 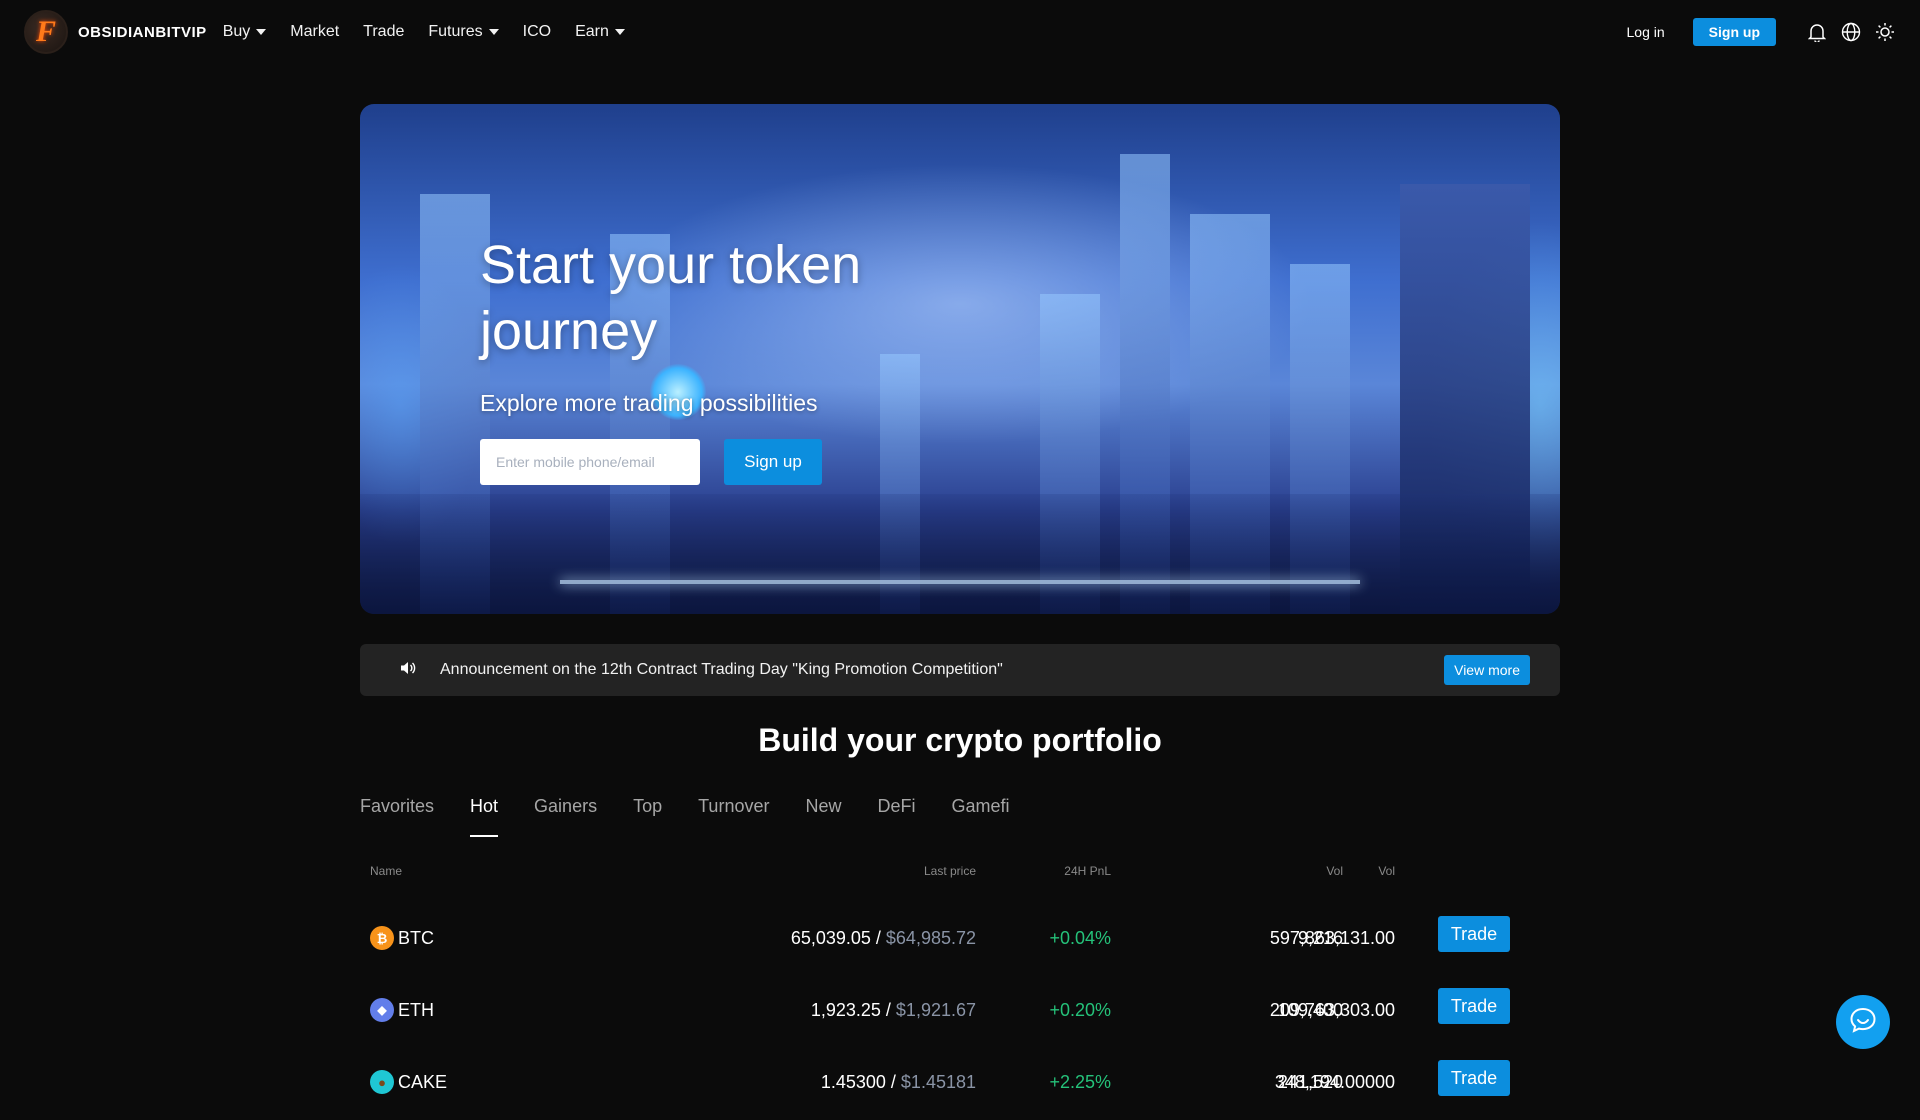 What do you see at coordinates (382, 1082) in the screenshot?
I see `pancakeswap-icon: ●` at bounding box center [382, 1082].